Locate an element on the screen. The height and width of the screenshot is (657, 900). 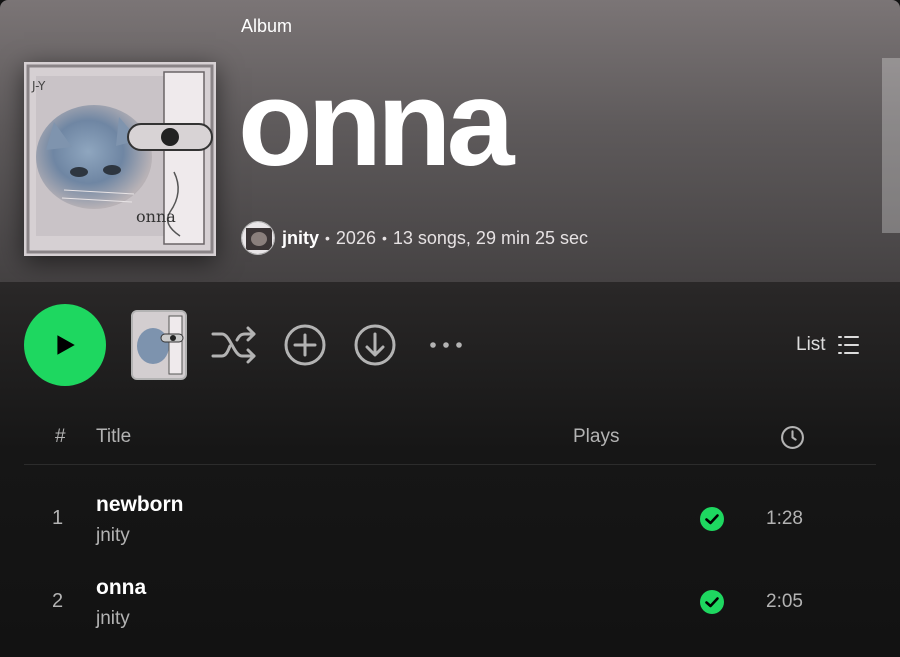
album-thumbnail-button is located at coordinates (159, 345).